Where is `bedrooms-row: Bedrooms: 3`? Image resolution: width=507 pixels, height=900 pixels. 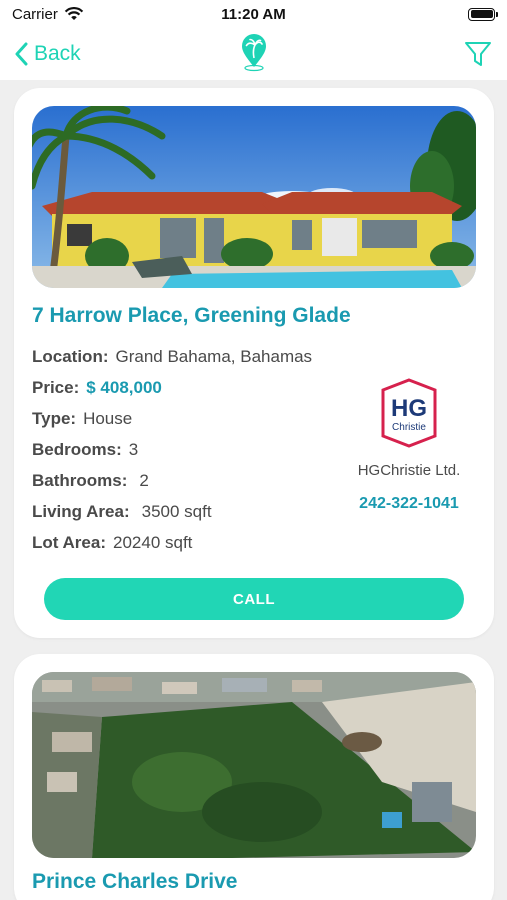
bedrooms-row: Bedrooms: 3 is located at coordinates (172, 455).